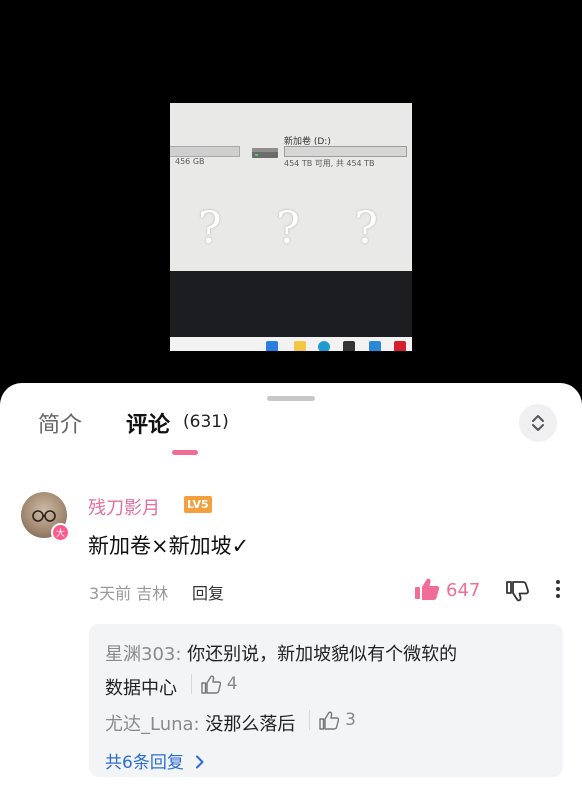  What do you see at coordinates (60, 532) in the screenshot?
I see `avatar-badge: 大` at bounding box center [60, 532].